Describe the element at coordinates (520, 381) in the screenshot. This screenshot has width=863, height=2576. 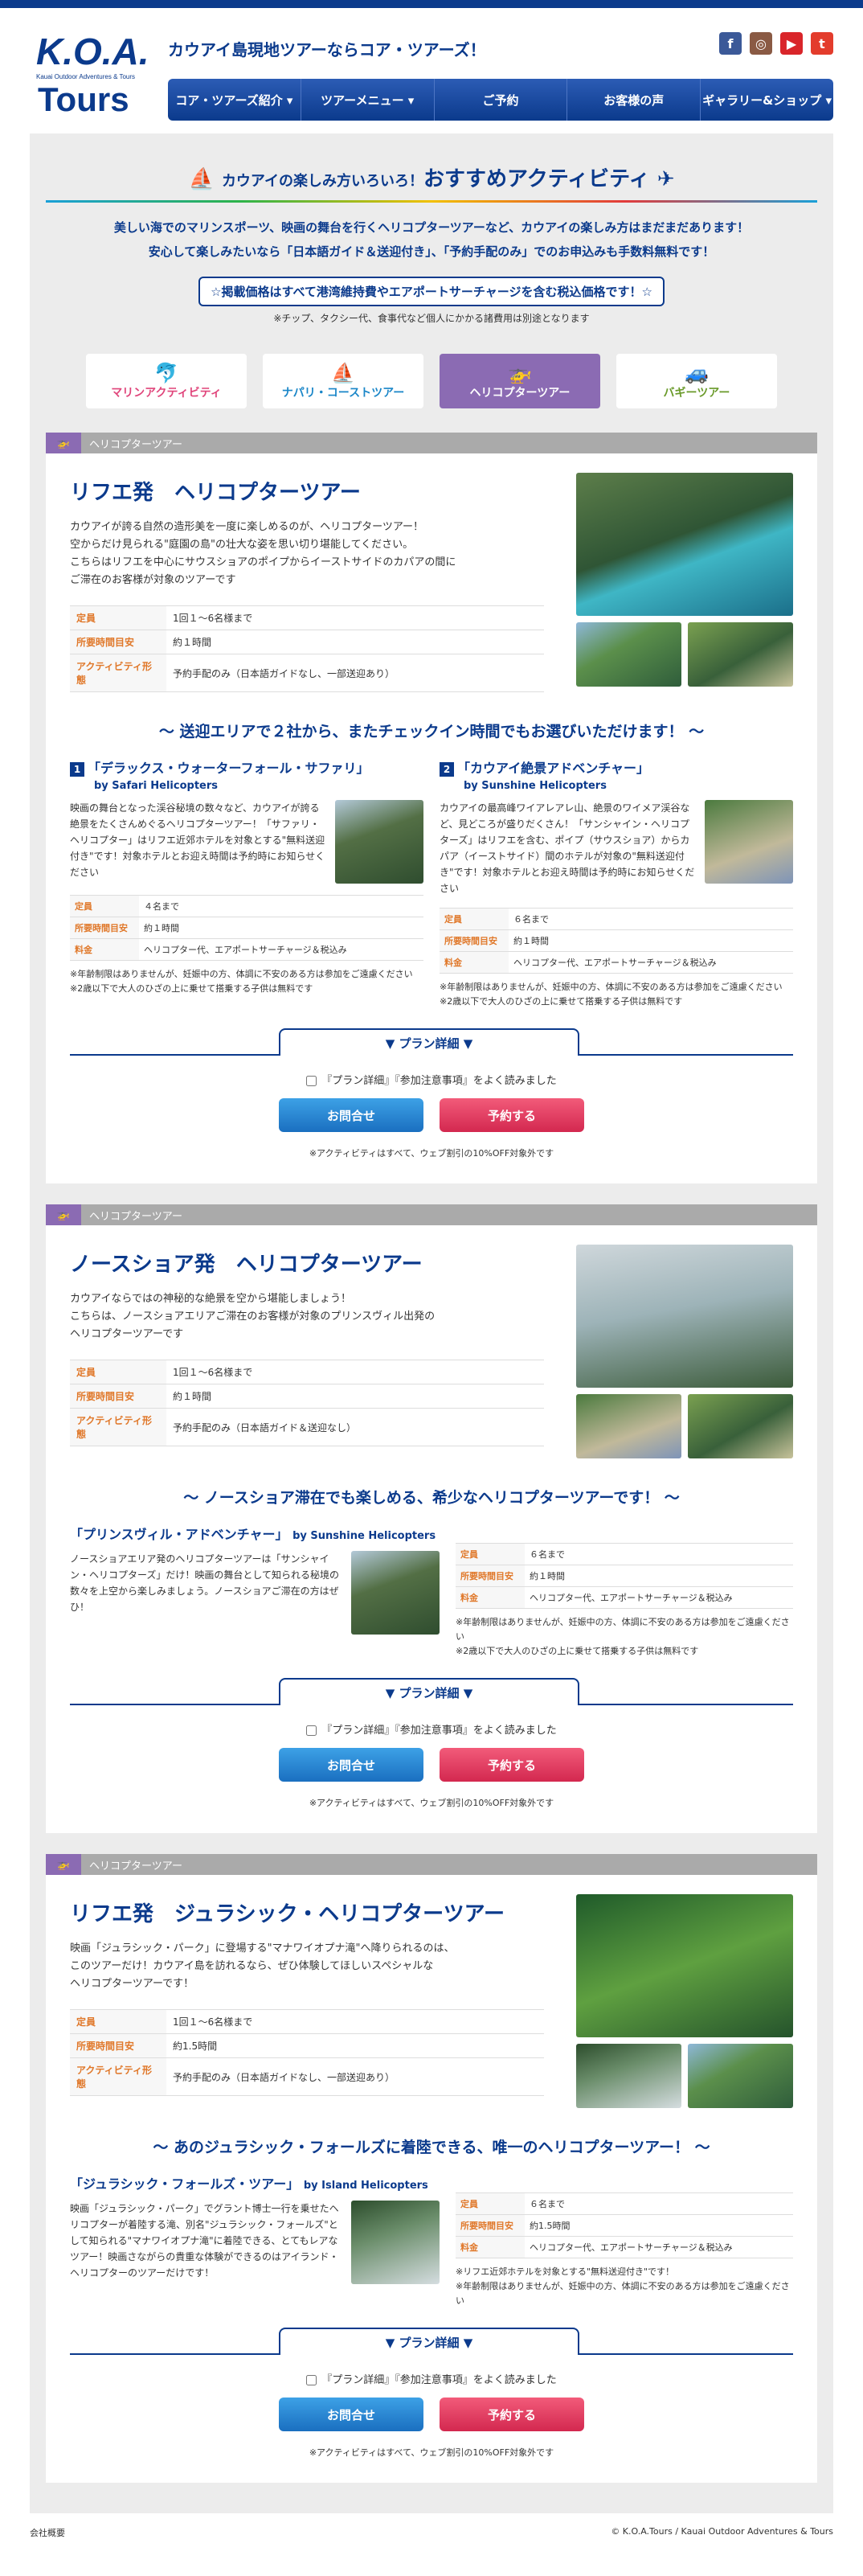
I see `tab-helicopter: 🚁 ヘリコプターツアー` at that location.